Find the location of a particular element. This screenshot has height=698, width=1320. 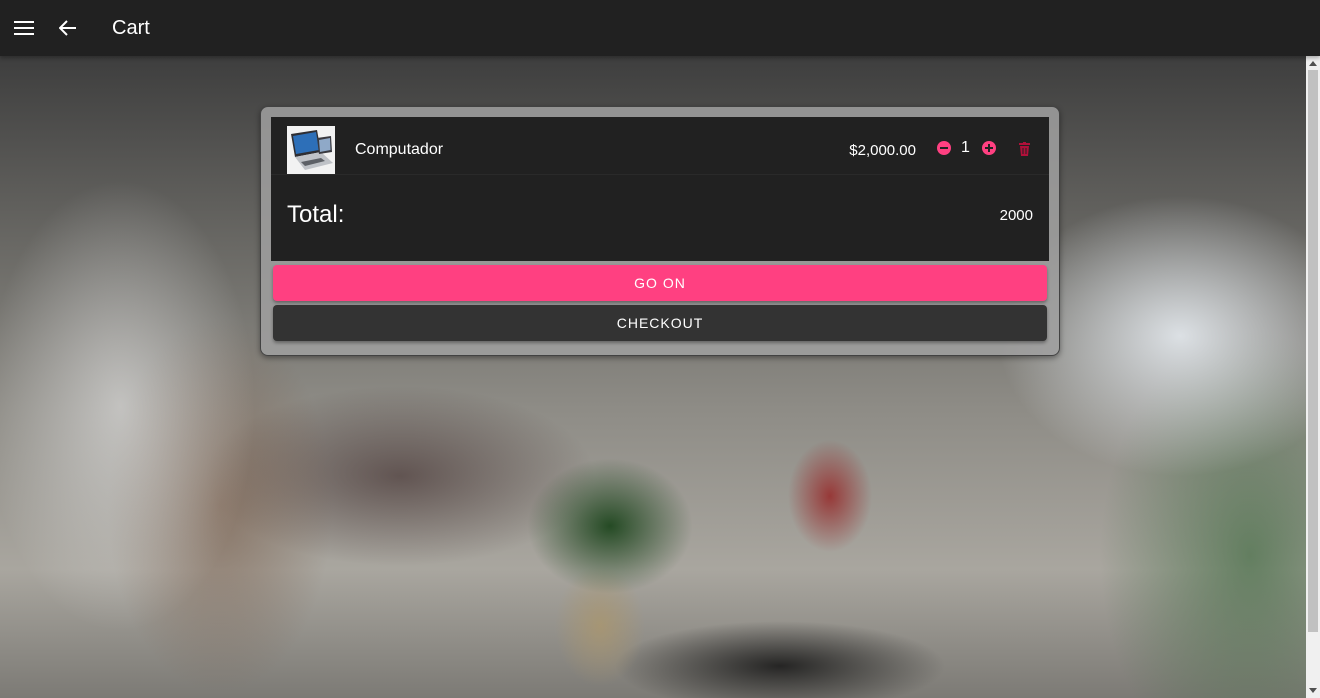

scrollbar is located at coordinates (1313, 377).